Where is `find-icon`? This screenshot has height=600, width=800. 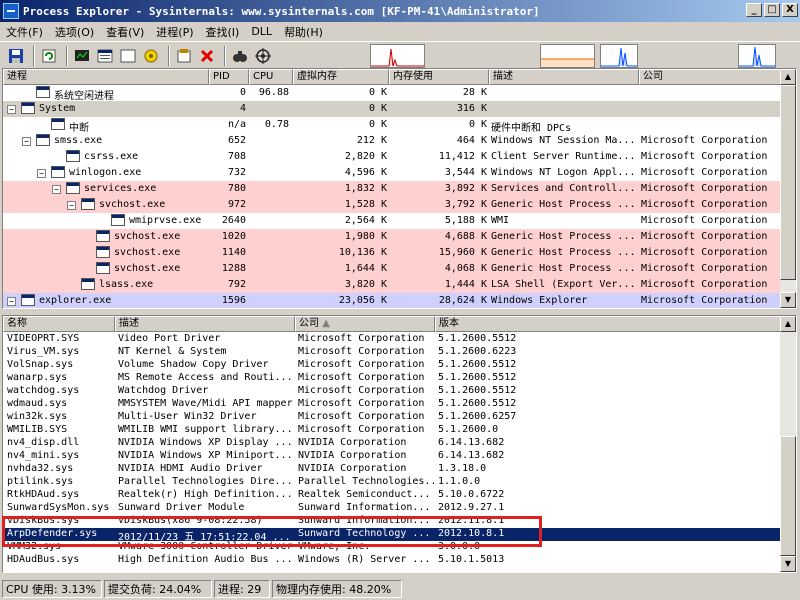 find-icon is located at coordinates (240, 56).